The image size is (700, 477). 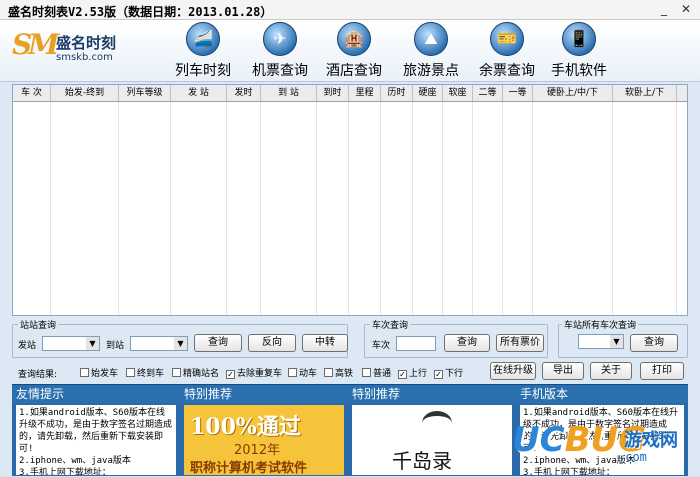 I want to click on results-filter-label: 查询结果:, so click(x=38, y=375).